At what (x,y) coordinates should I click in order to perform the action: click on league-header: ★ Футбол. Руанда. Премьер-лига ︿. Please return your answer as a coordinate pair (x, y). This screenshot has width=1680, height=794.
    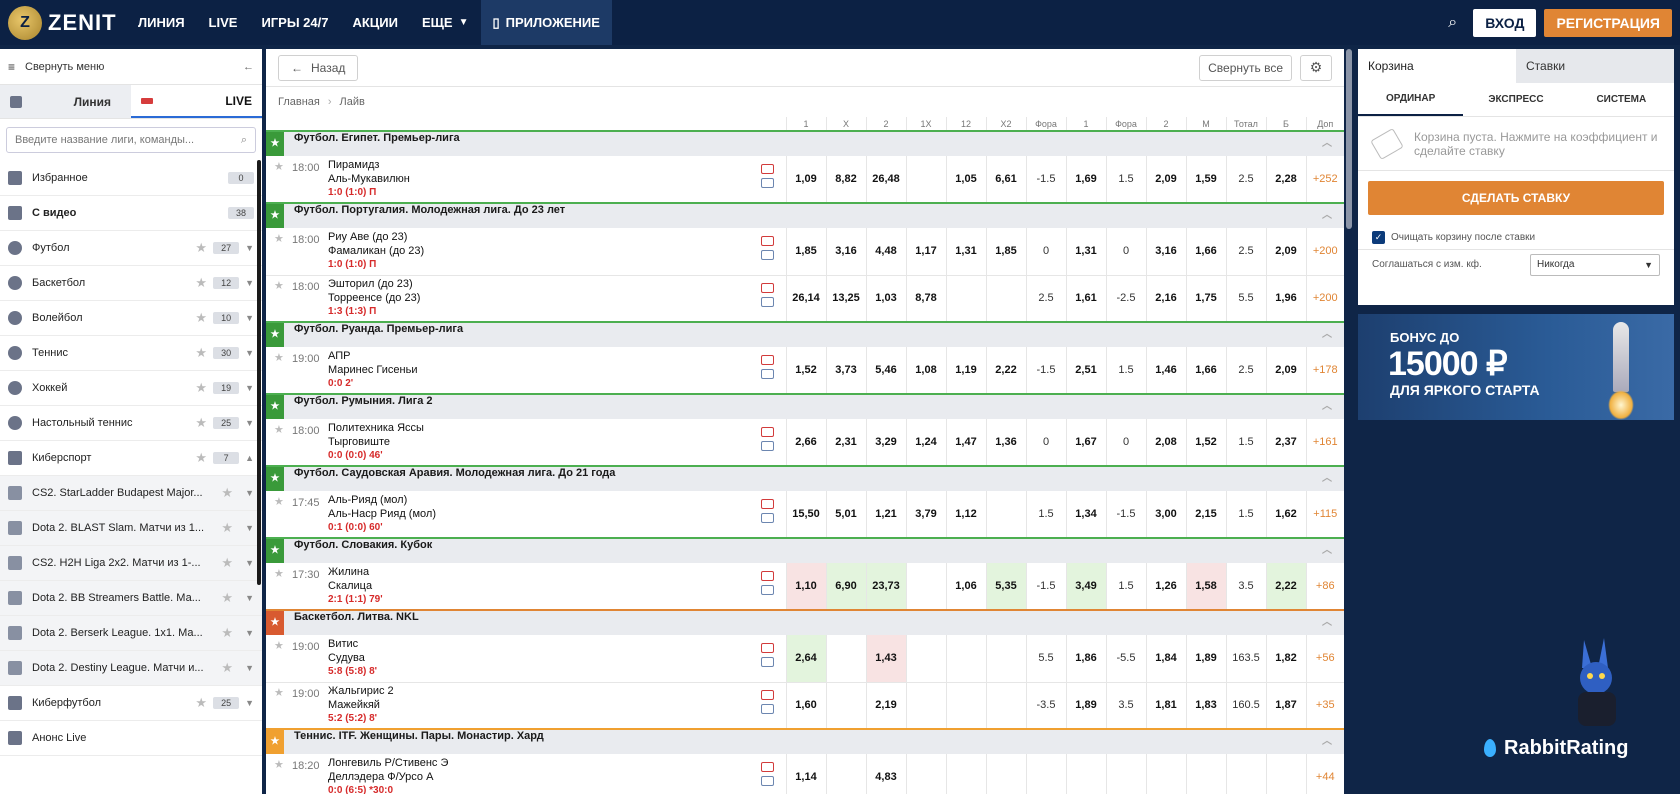
    Looking at the image, I should click on (805, 334).